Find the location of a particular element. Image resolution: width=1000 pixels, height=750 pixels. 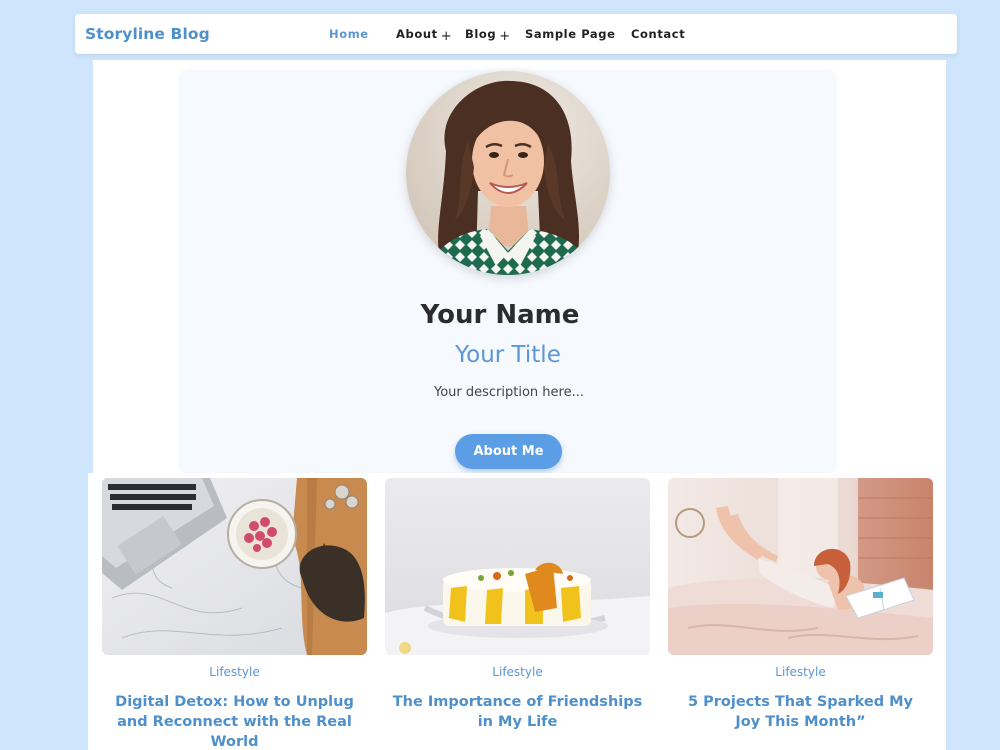

nav-contact-label: Contact is located at coordinates (658, 34).